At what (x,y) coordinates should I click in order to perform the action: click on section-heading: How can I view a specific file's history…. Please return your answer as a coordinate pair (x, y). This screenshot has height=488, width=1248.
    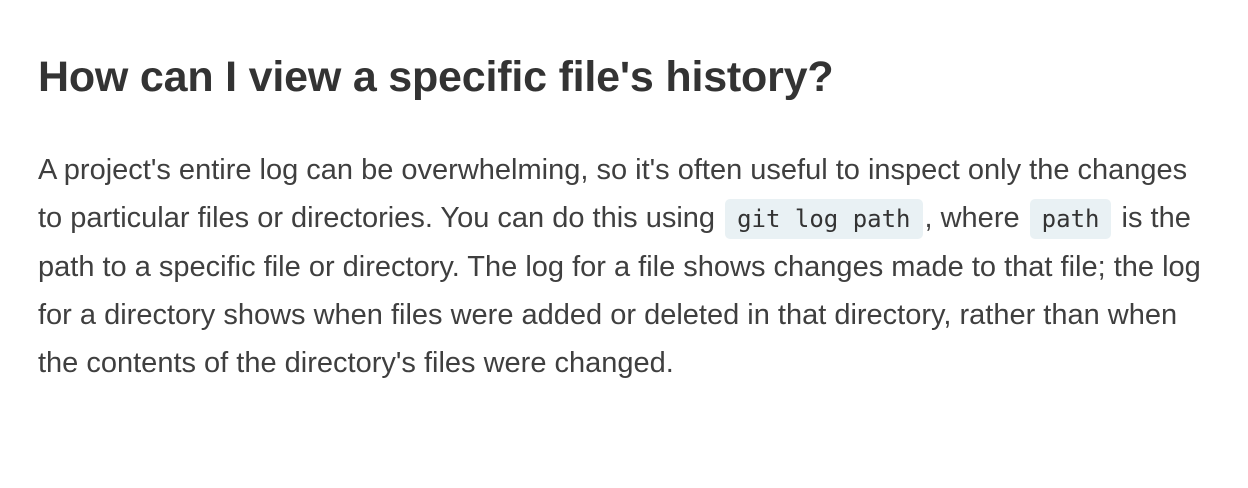
    Looking at the image, I should click on (436, 77).